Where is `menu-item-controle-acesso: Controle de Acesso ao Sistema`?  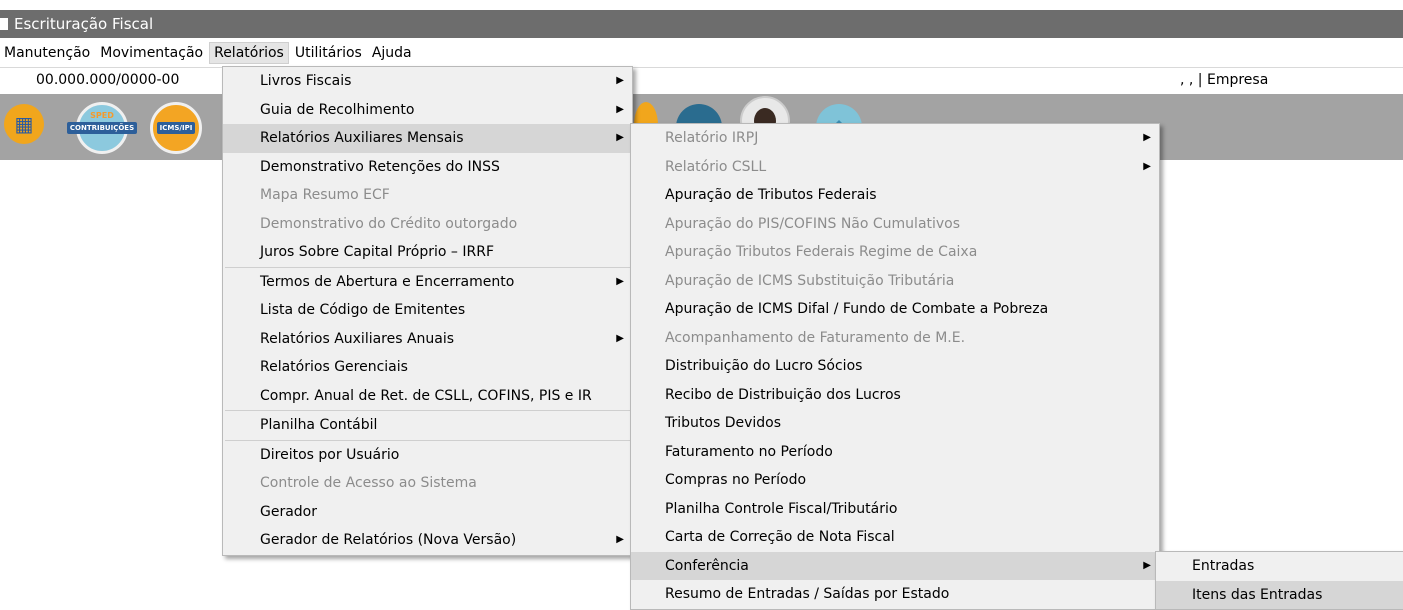
menu-item-controle-acesso: Controle de Acesso ao Sistema is located at coordinates (368, 483).